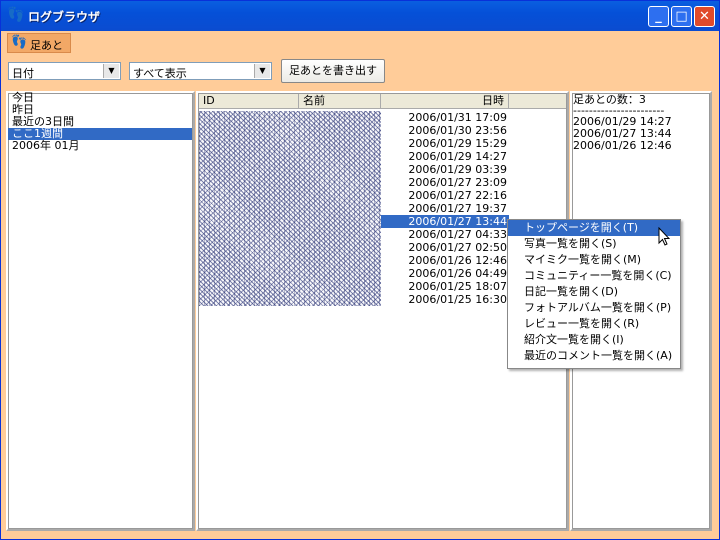 The width and height of the screenshot is (720, 540). I want to click on row-datetime: 2006/01/27 02:50, so click(457, 247).